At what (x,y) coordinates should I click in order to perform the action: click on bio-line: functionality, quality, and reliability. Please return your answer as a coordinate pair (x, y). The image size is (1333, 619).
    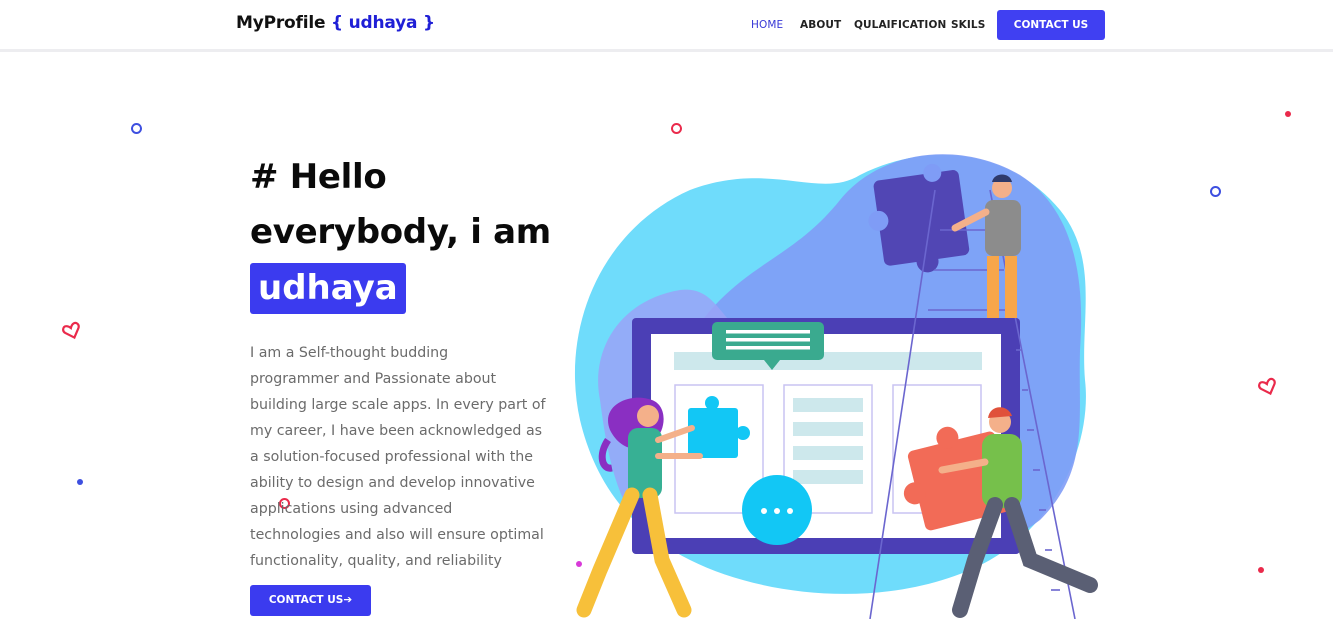
    Looking at the image, I should click on (376, 561).